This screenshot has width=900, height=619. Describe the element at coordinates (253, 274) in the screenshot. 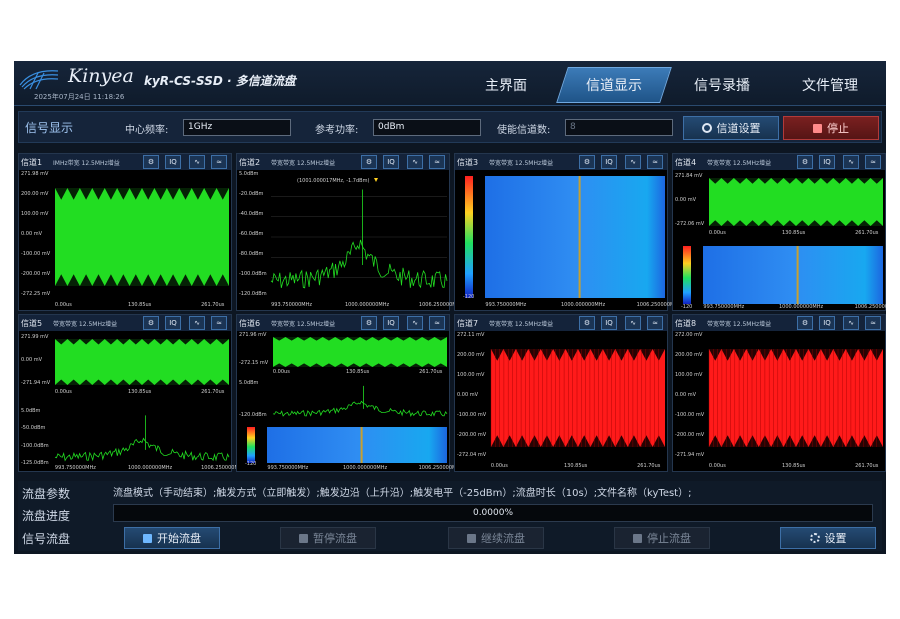

I see `axis-y-tick: -100.0dBm` at that location.